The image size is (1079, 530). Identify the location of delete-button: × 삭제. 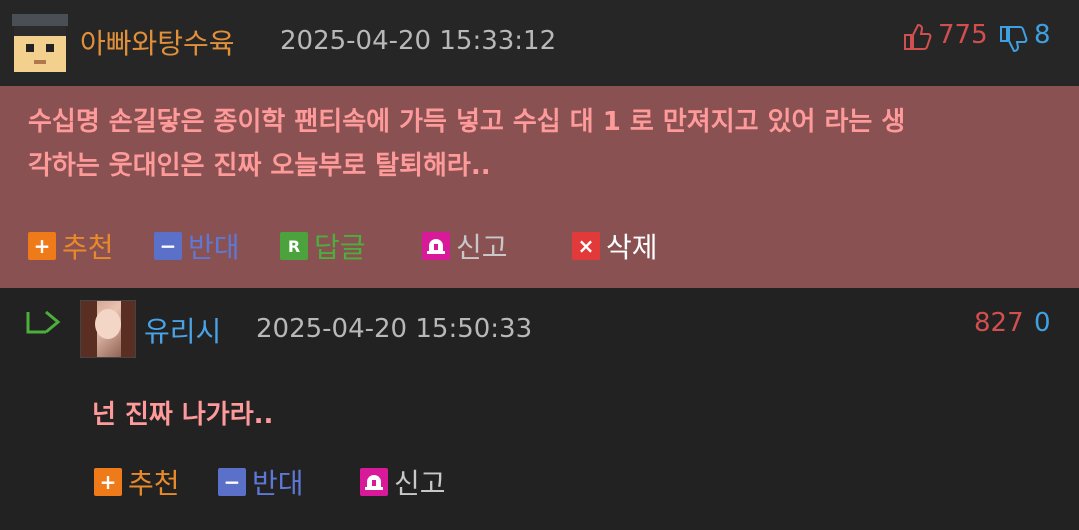
(615, 246).